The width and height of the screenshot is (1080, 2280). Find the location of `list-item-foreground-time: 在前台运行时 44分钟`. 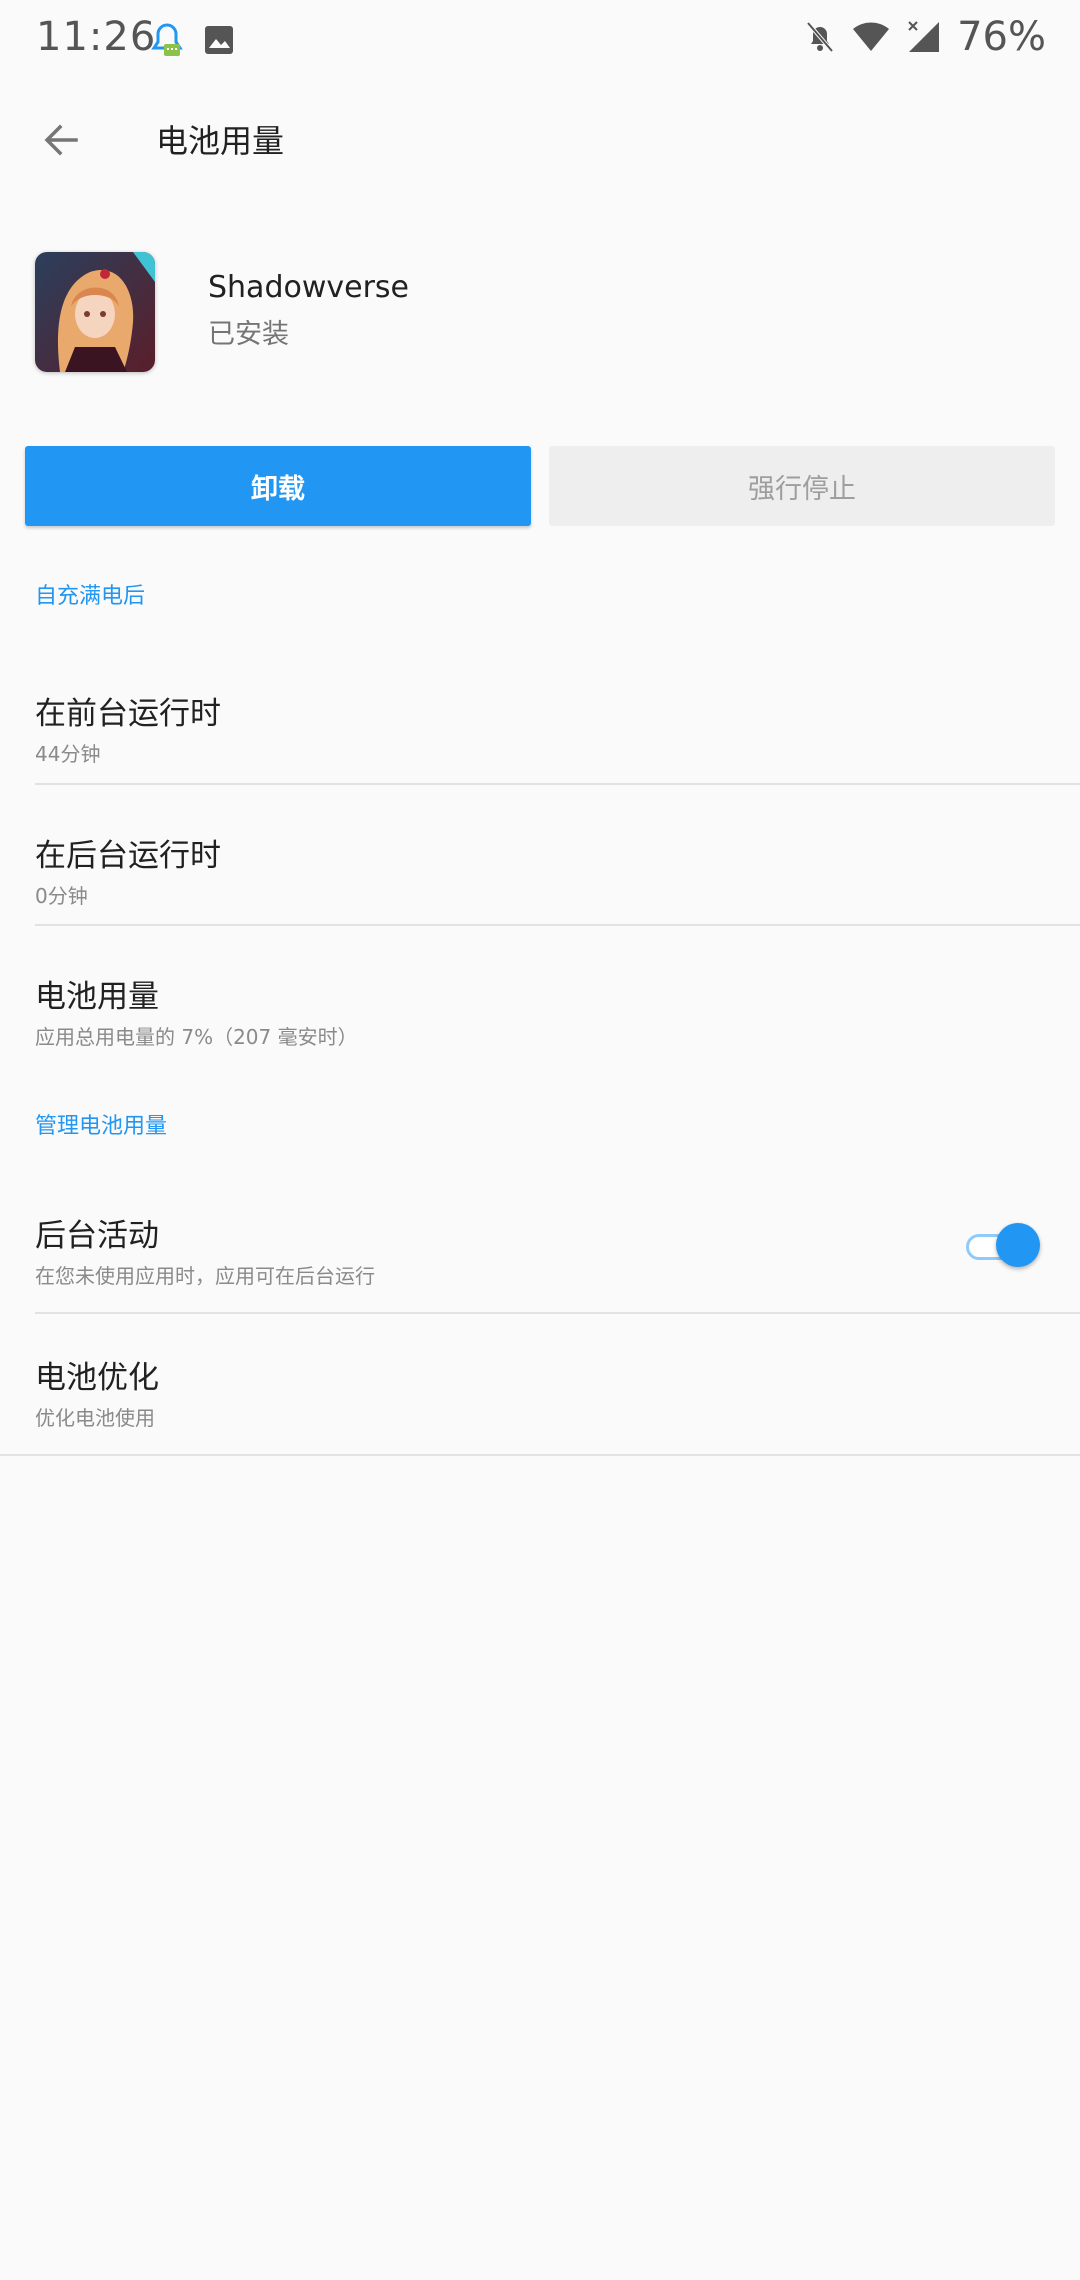

list-item-foreground-time: 在前台运行时 44分钟 is located at coordinates (540, 726).